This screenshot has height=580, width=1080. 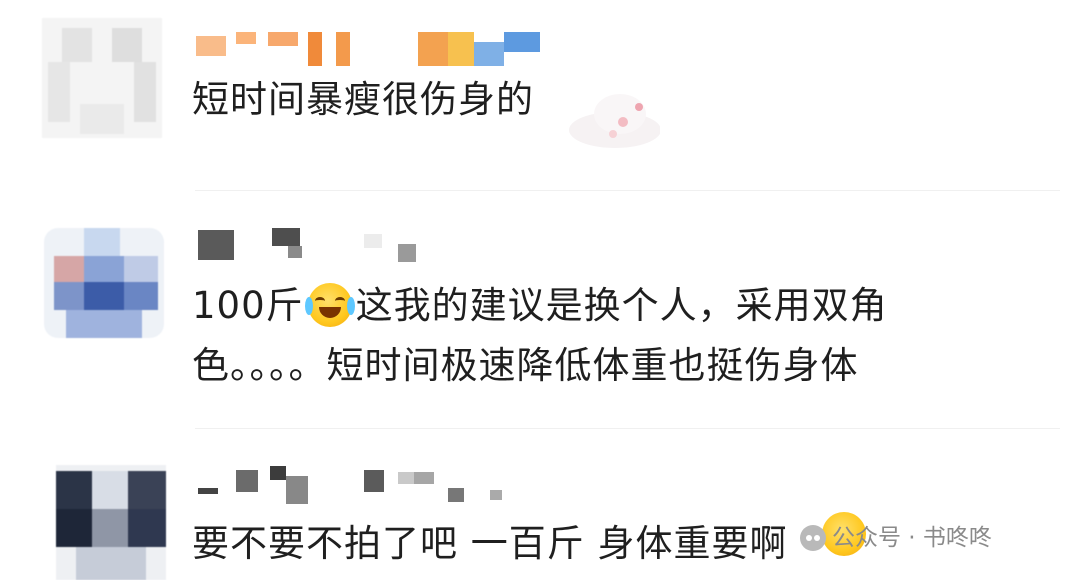 I want to click on comment-text-line1: 这我的建议是换个人，采用双角, so click(x=621, y=305).